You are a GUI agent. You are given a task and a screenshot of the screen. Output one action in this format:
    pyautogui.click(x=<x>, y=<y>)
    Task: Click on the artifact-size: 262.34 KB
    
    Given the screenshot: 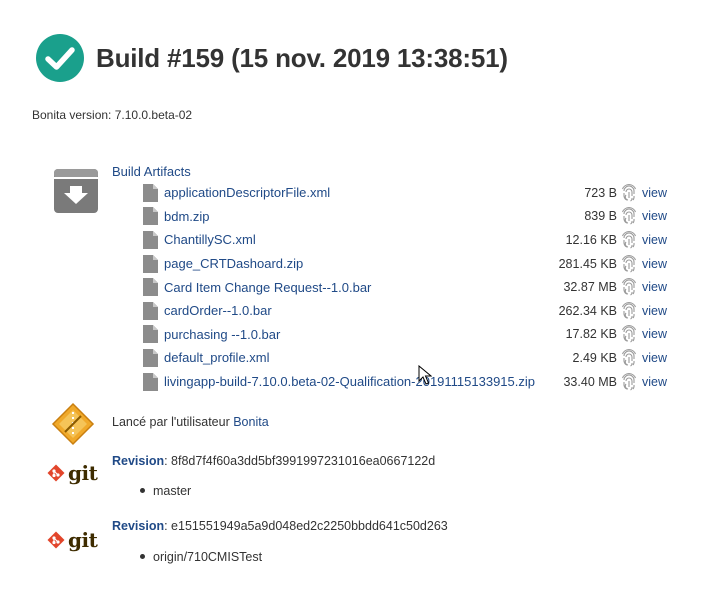 What is the action you would take?
    pyautogui.click(x=587, y=310)
    